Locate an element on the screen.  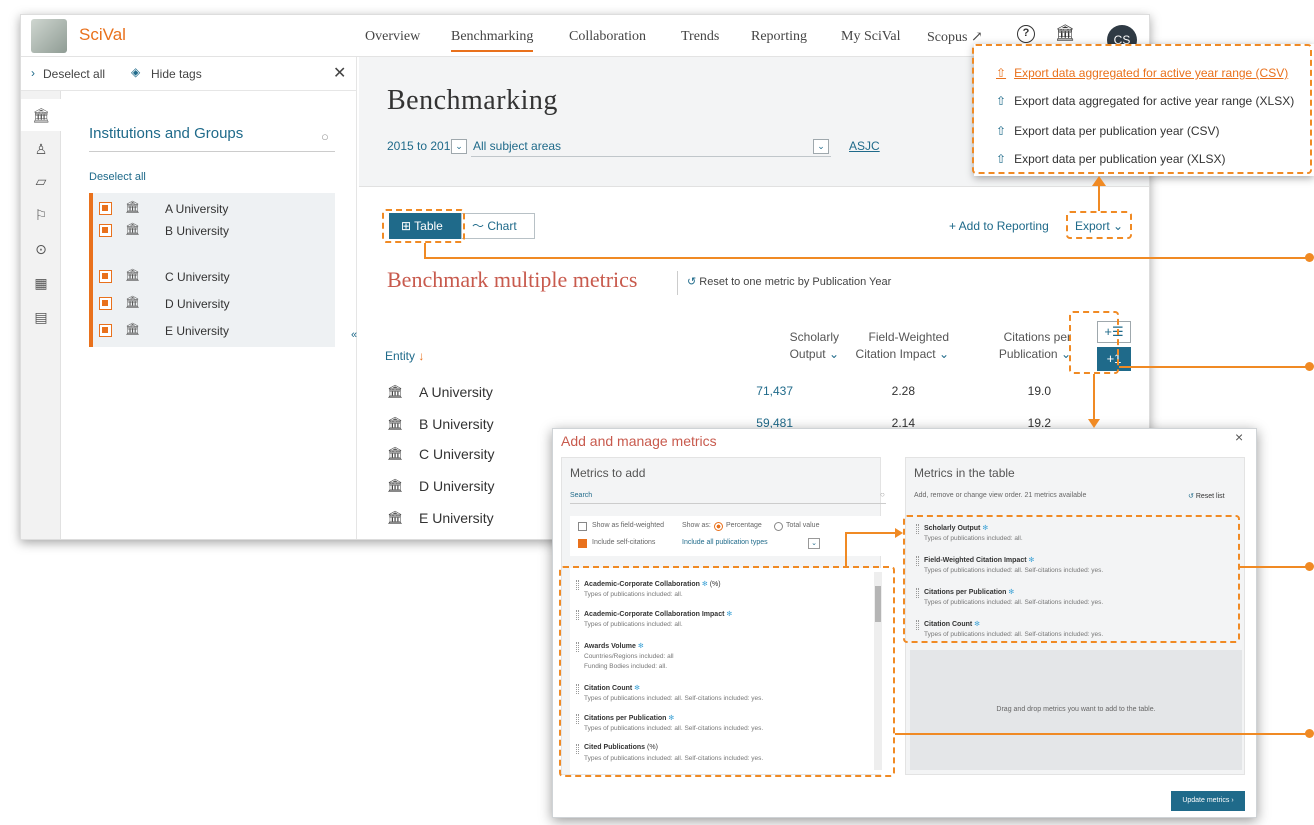
entity-name: D University is located at coordinates (456, 486).